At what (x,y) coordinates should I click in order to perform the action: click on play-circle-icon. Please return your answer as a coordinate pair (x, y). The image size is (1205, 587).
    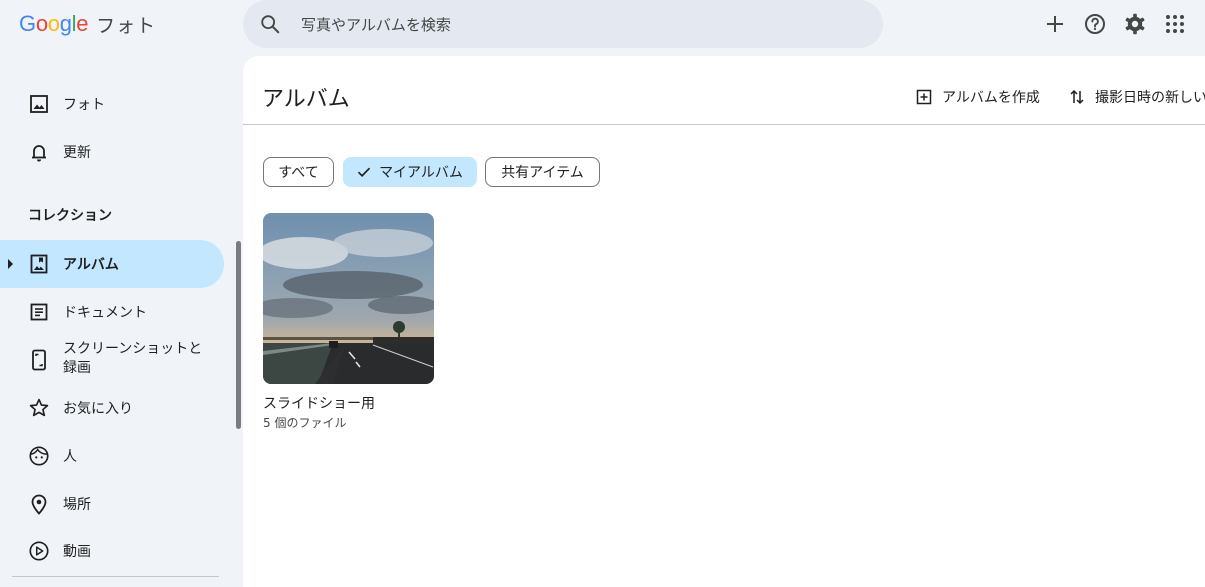
    Looking at the image, I should click on (39, 551).